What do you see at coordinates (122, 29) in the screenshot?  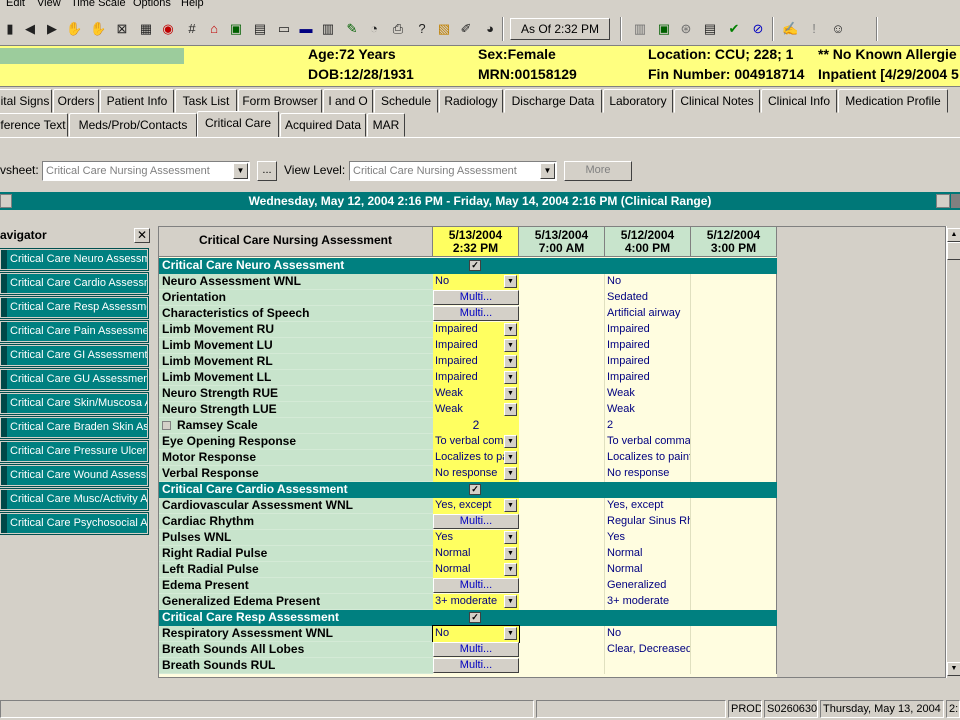 I see `chart-icon: ⊠` at bounding box center [122, 29].